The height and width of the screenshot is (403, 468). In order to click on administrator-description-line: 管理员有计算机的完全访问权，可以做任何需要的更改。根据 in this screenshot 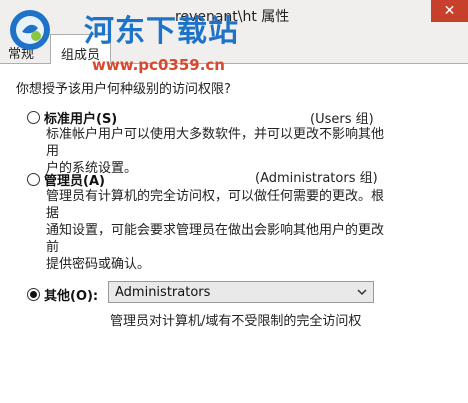, I will do `click(215, 205)`.